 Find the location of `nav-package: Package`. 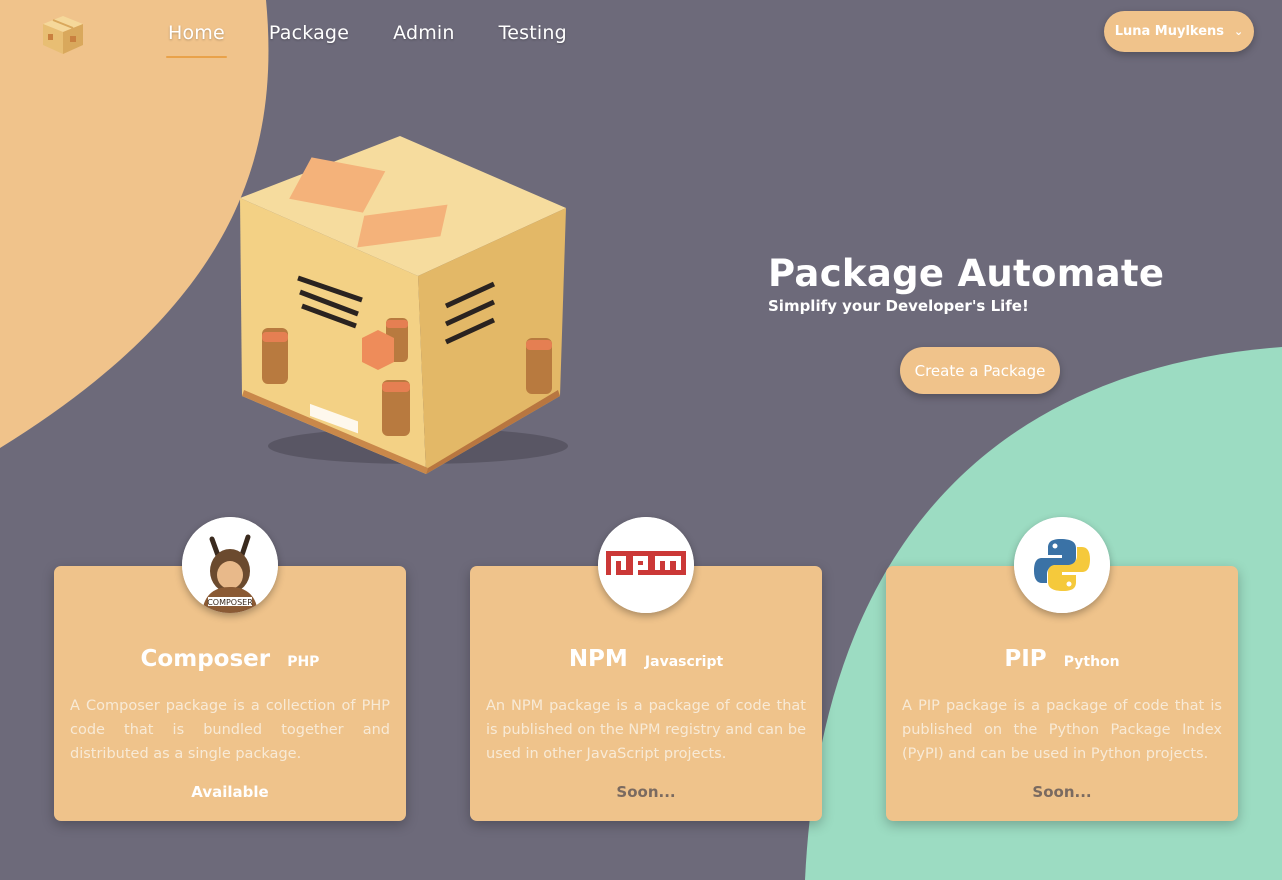

nav-package: Package is located at coordinates (309, 38).